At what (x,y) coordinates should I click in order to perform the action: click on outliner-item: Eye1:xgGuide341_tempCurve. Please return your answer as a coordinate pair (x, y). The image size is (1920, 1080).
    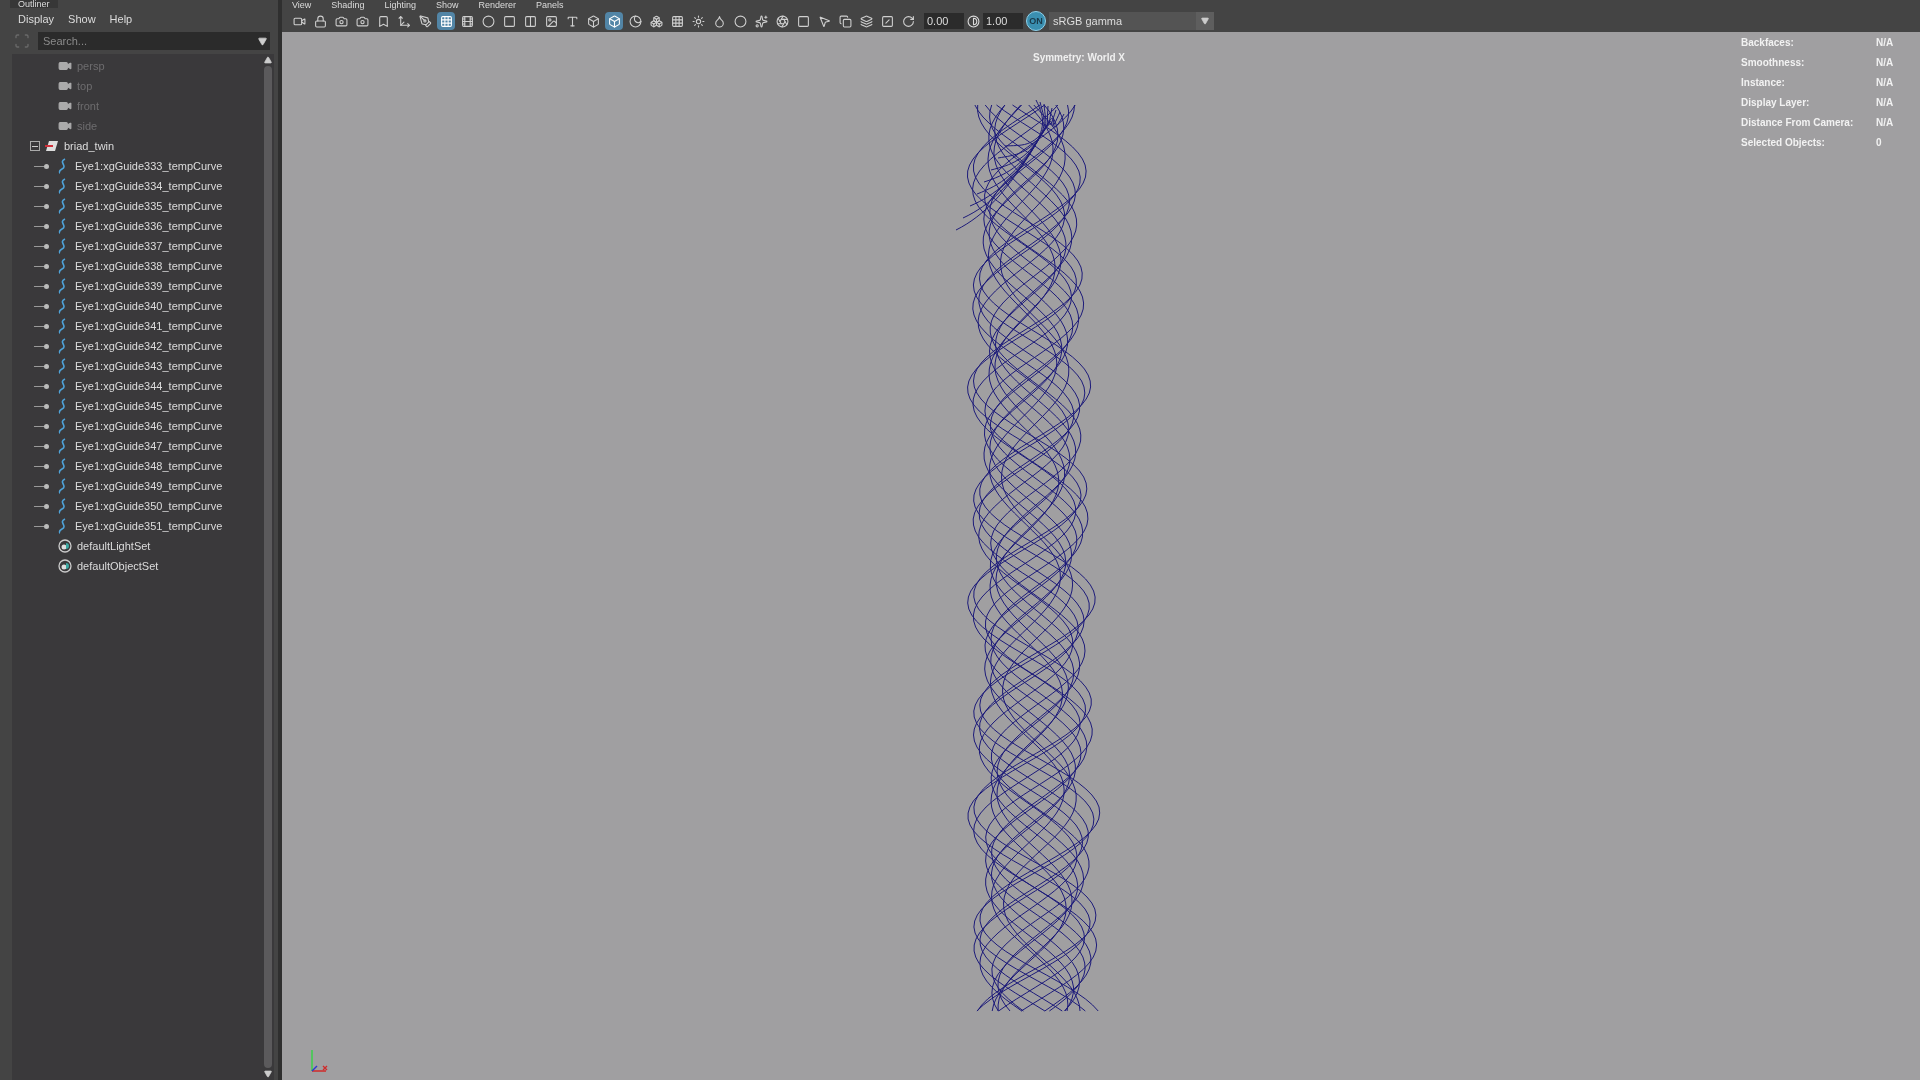
    Looking at the image, I should click on (137, 326).